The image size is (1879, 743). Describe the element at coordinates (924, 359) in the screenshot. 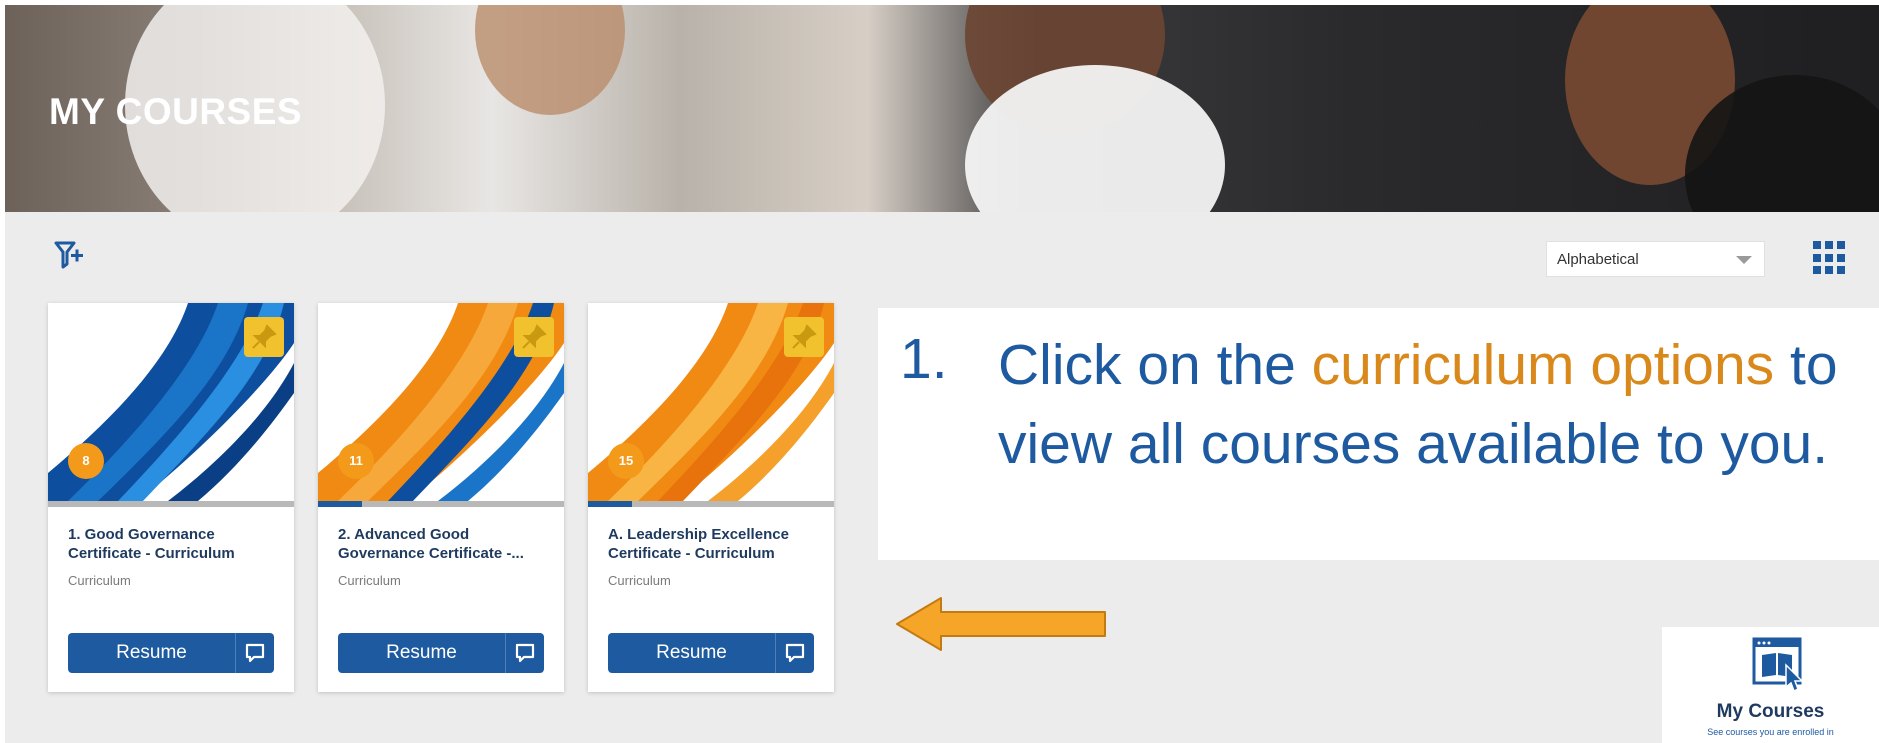

I see `instruction-number: 1.` at that location.